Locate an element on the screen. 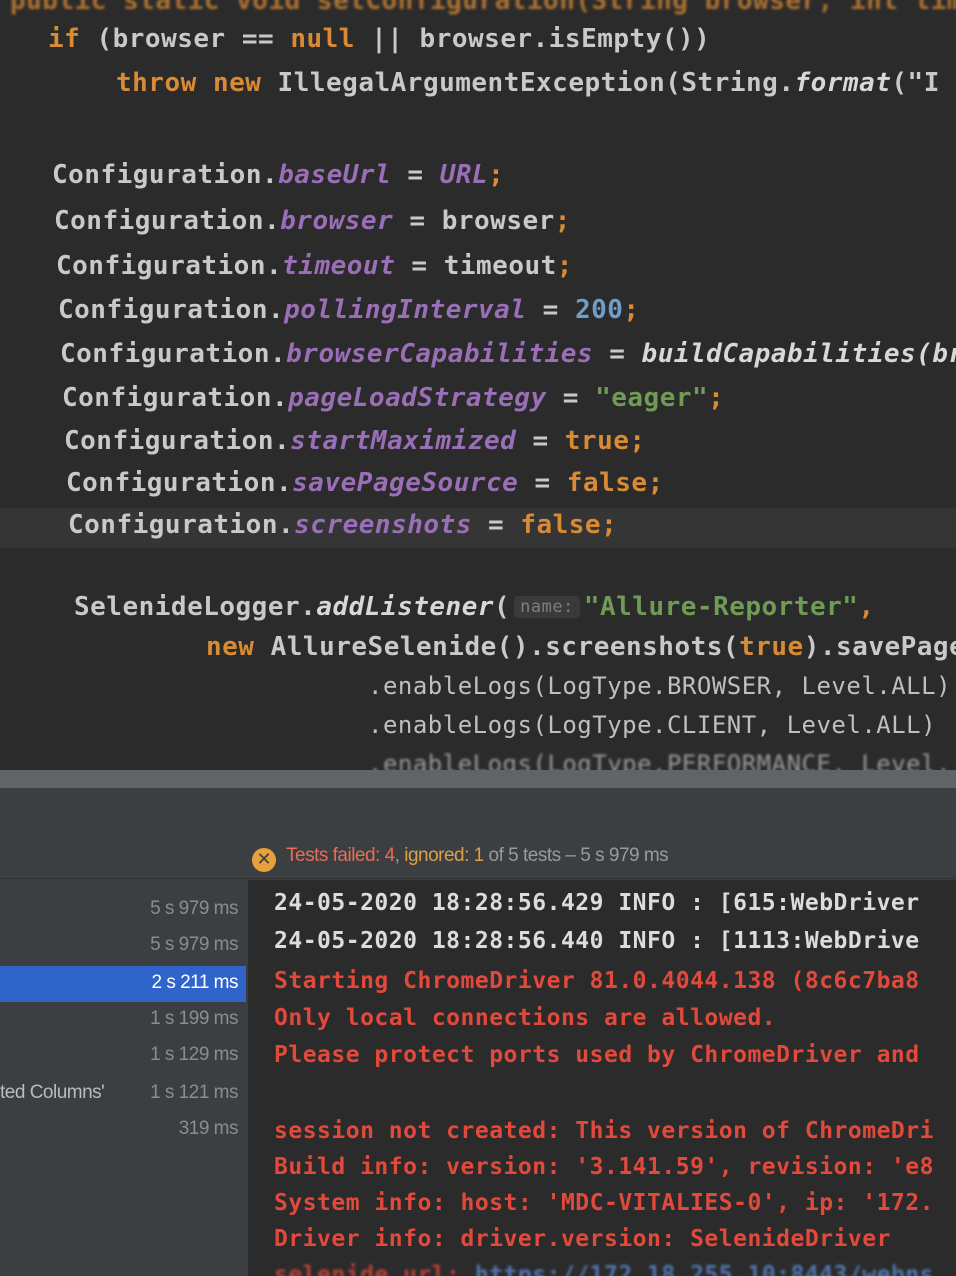  test-duration: 1 s 121 ms is located at coordinates (194, 1092).